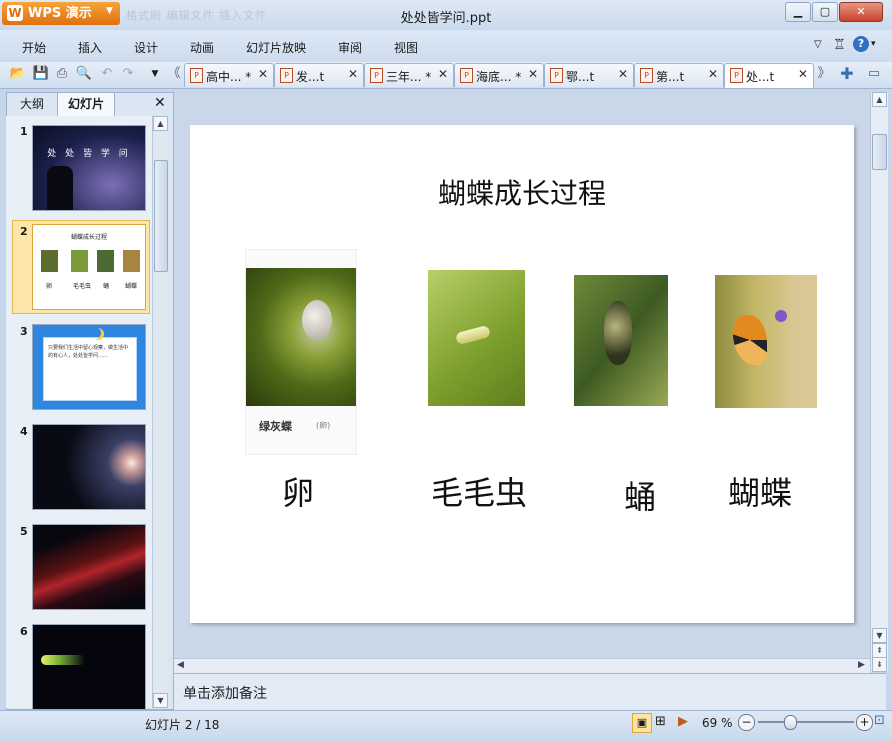 This screenshot has width=892, height=741. What do you see at coordinates (317, 320) in the screenshot?
I see `egg-shape` at bounding box center [317, 320].